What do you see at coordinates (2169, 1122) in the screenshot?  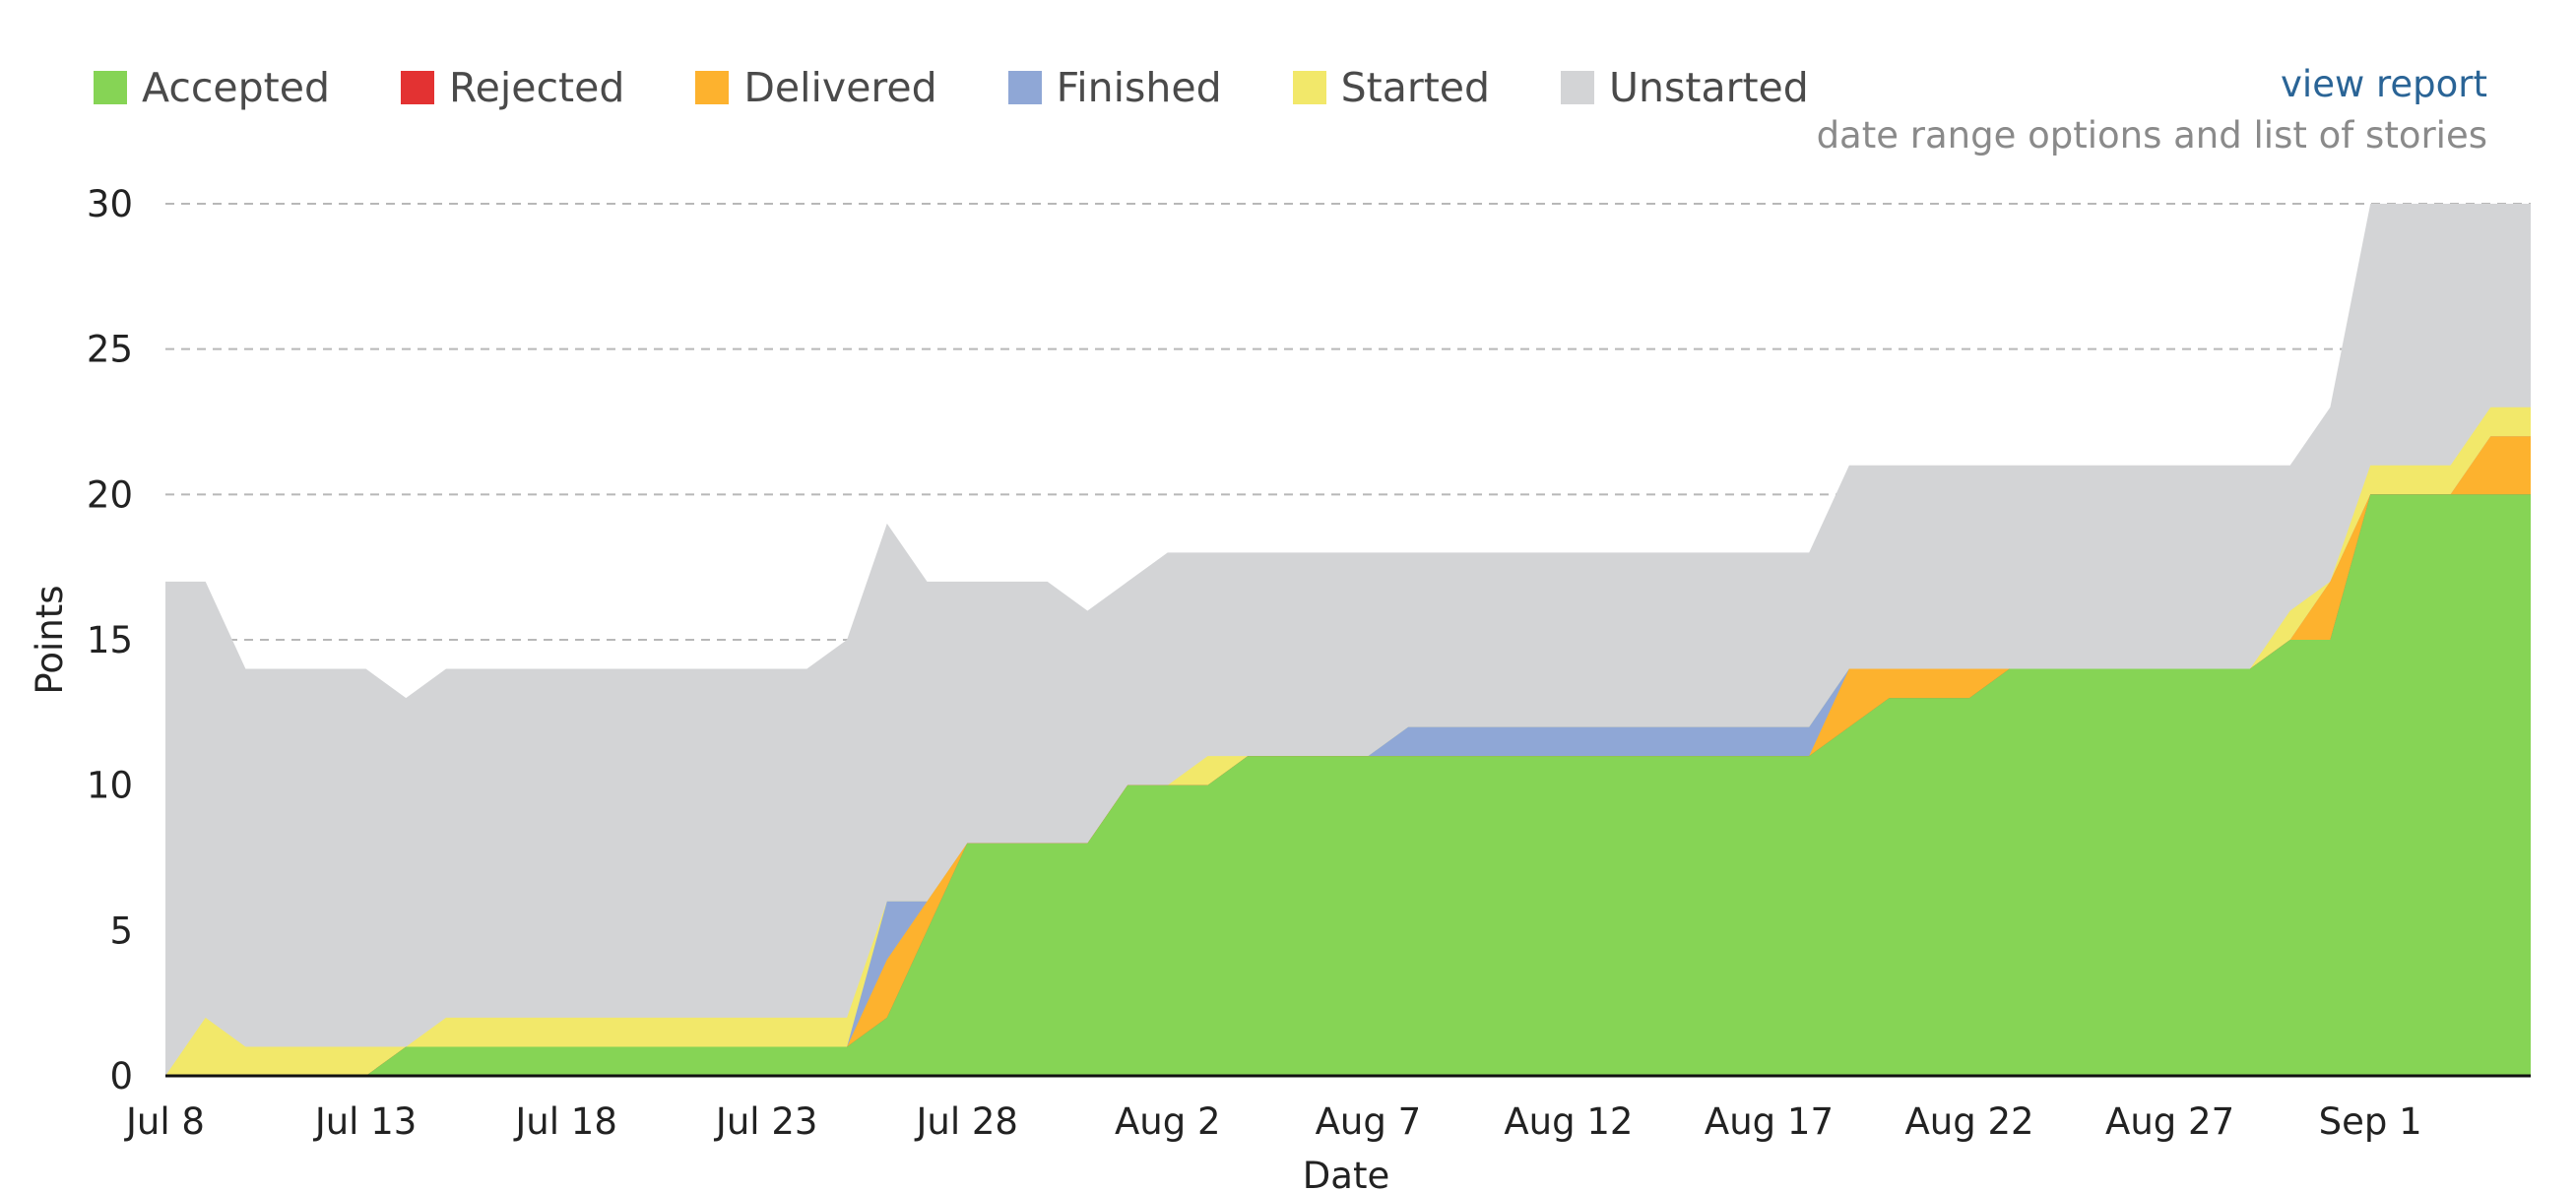 I see `x-tick-label: Aug 27` at bounding box center [2169, 1122].